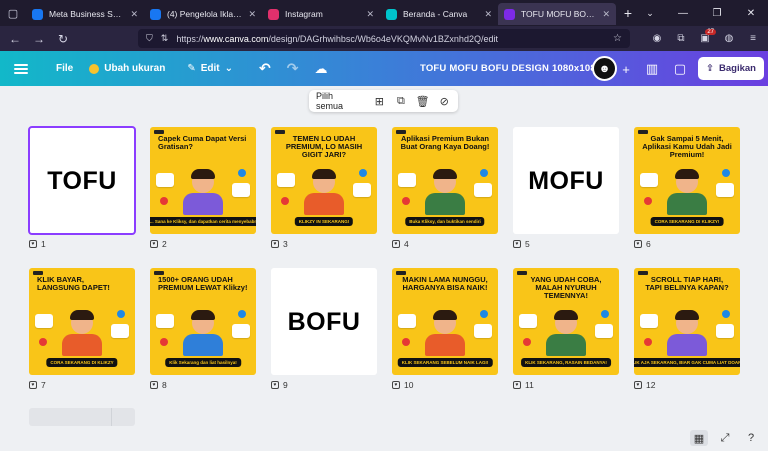 Image resolution: width=768 pixels, height=451 pixels. What do you see at coordinates (423, 101) in the screenshot?
I see `trash-icon: 🗑` at bounding box center [423, 101].